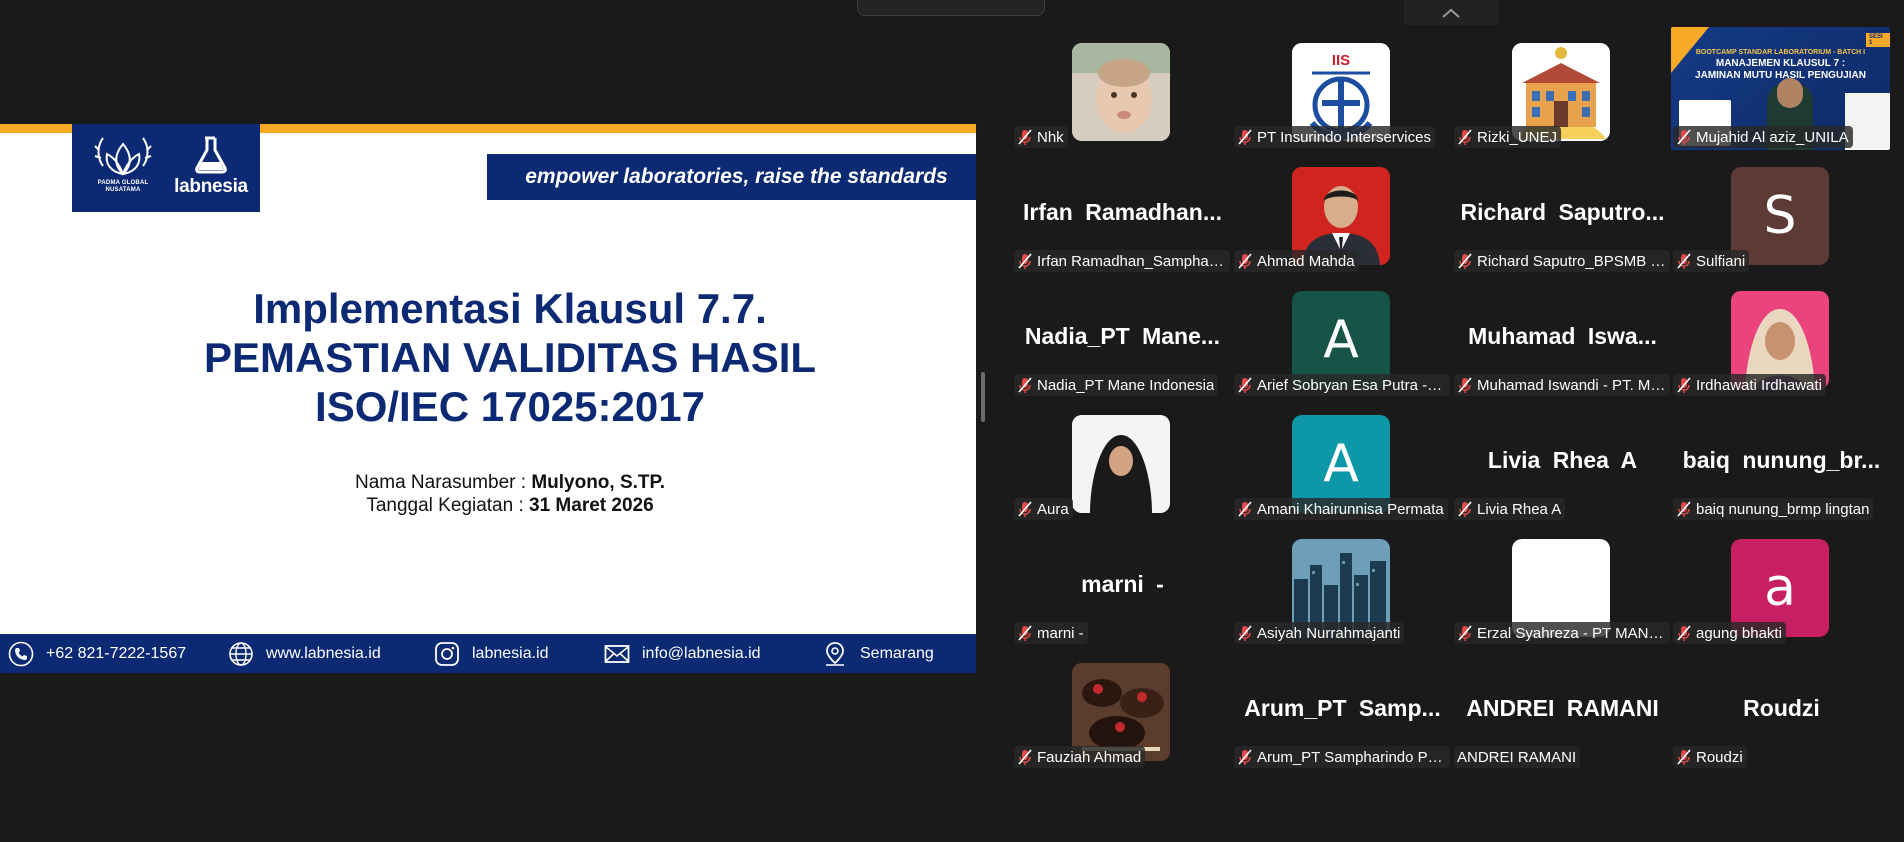 The image size is (1904, 842). I want to click on participant-tile: Livia Rhea A Livia Rhea A, so click(1562, 461).